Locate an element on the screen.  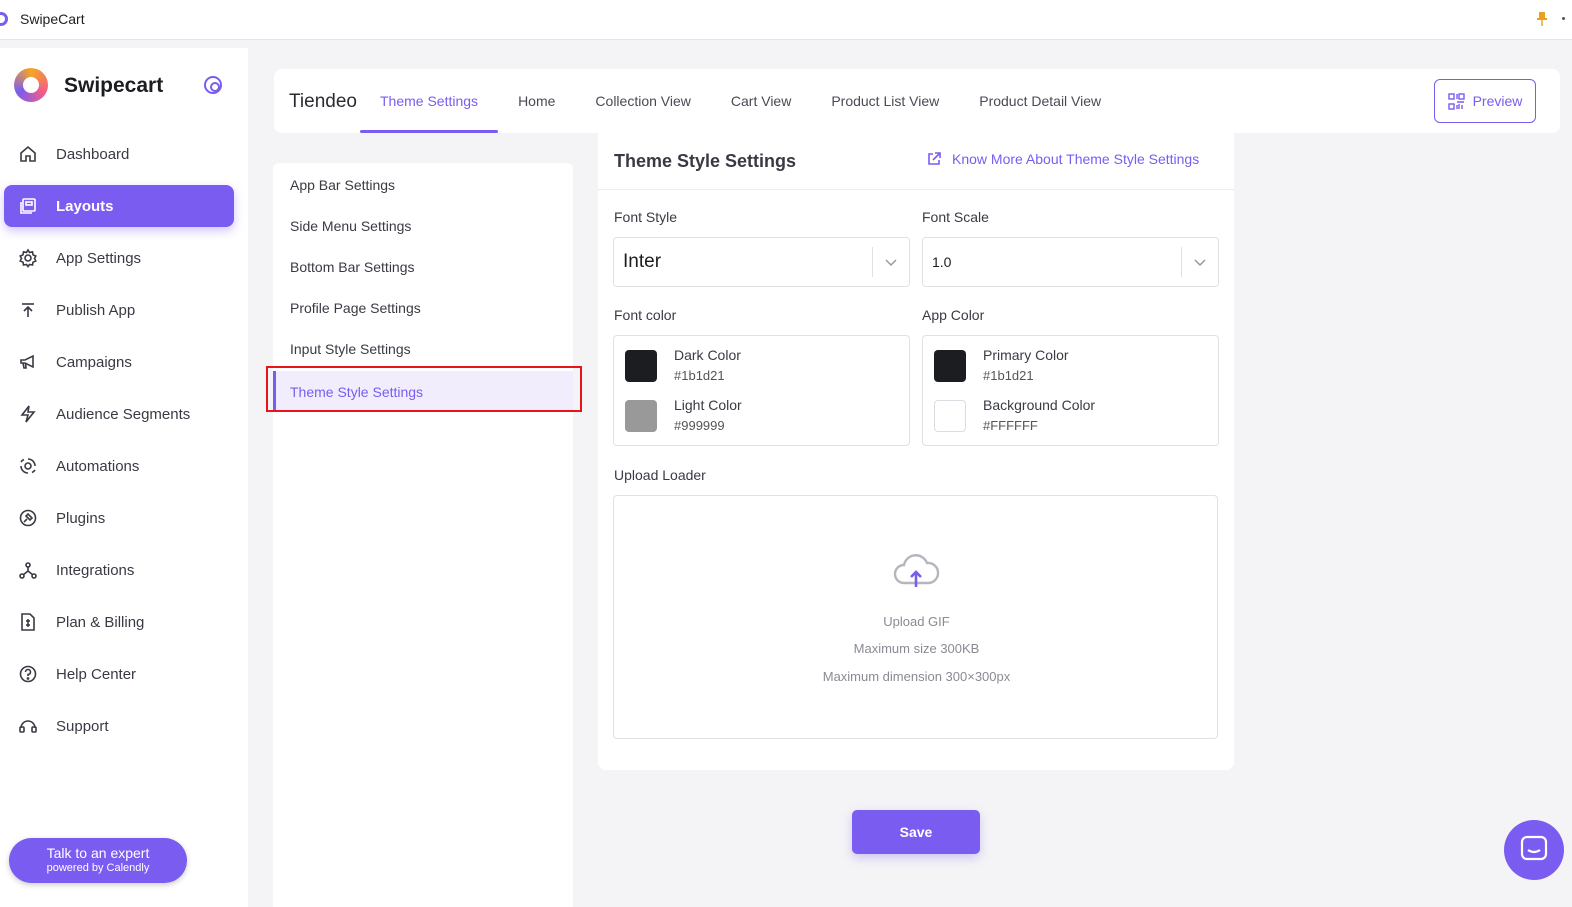
menu-item-bottom-bar-settings: Bottom Bar Settings is located at coordinates (423, 266).